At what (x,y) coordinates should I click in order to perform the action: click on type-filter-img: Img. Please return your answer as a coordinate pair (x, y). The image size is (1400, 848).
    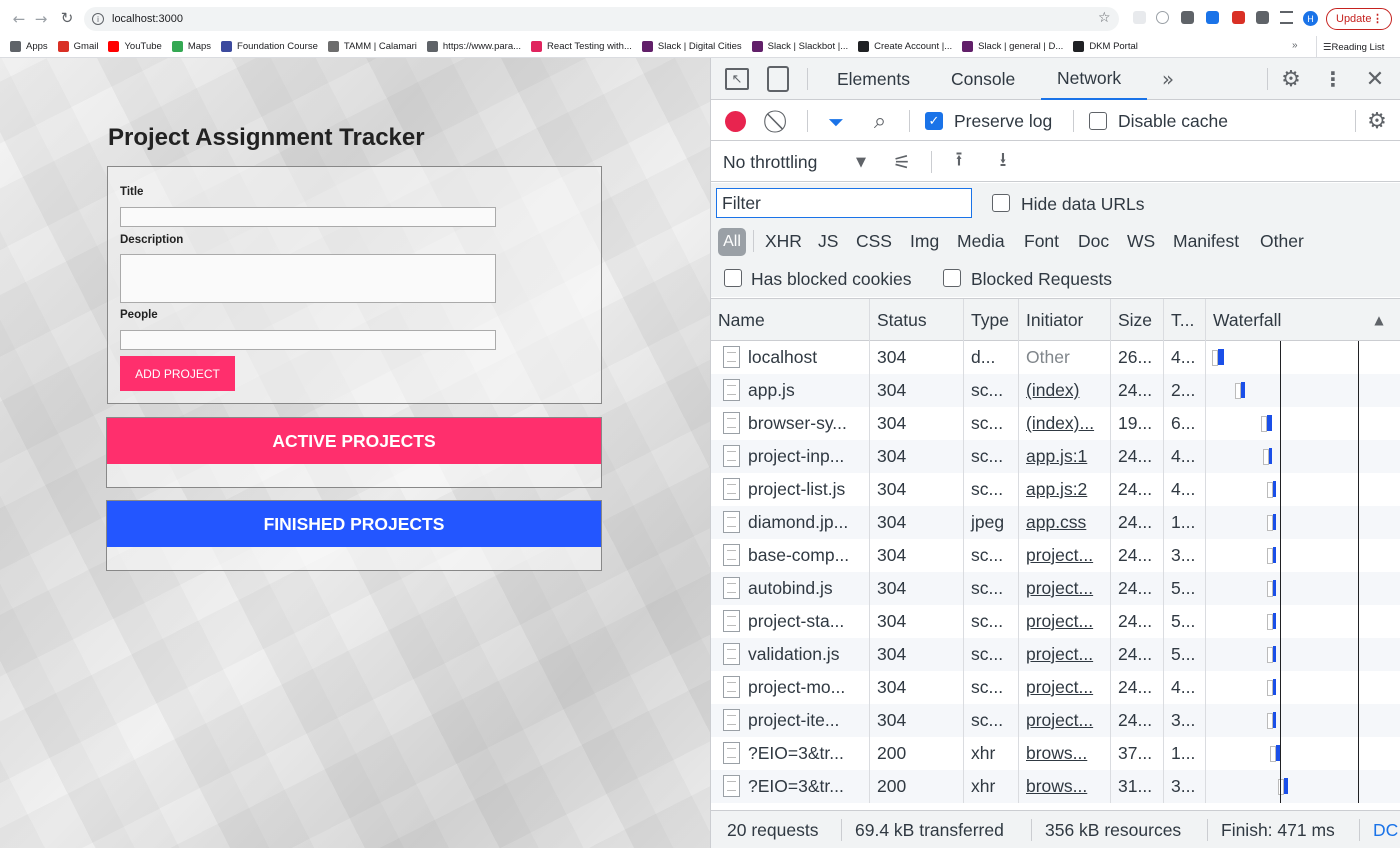
    Looking at the image, I should click on (924, 241).